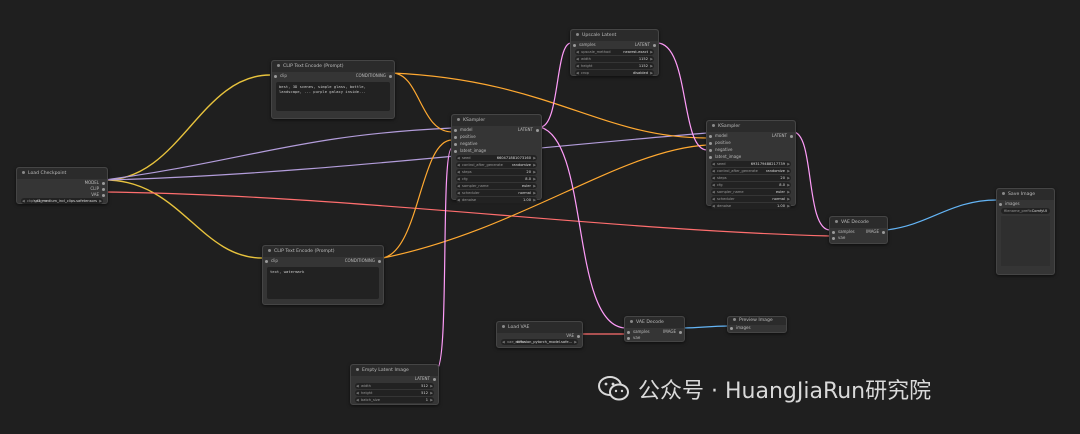  What do you see at coordinates (394, 393) in the screenshot?
I see `height-widget: ◀ height 512 ▶` at bounding box center [394, 393].